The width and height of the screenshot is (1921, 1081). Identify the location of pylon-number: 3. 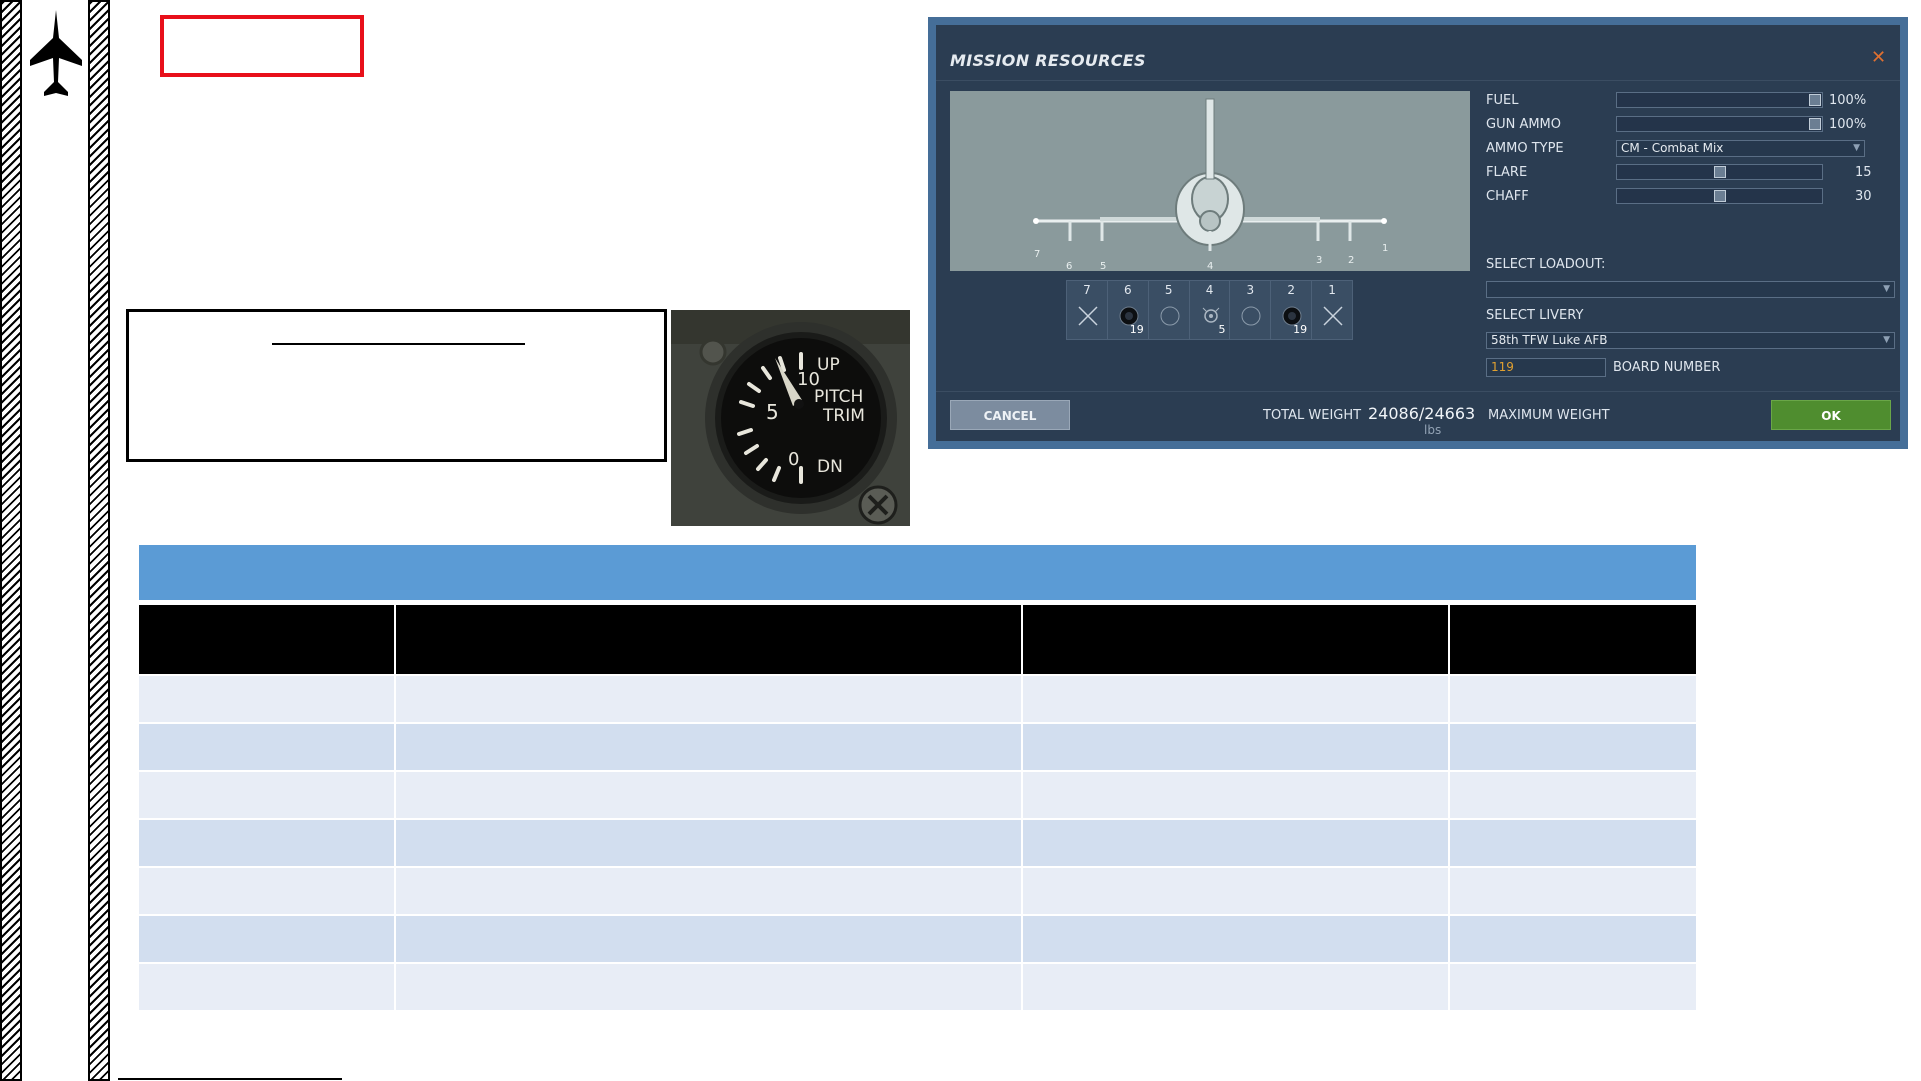
(1250, 290).